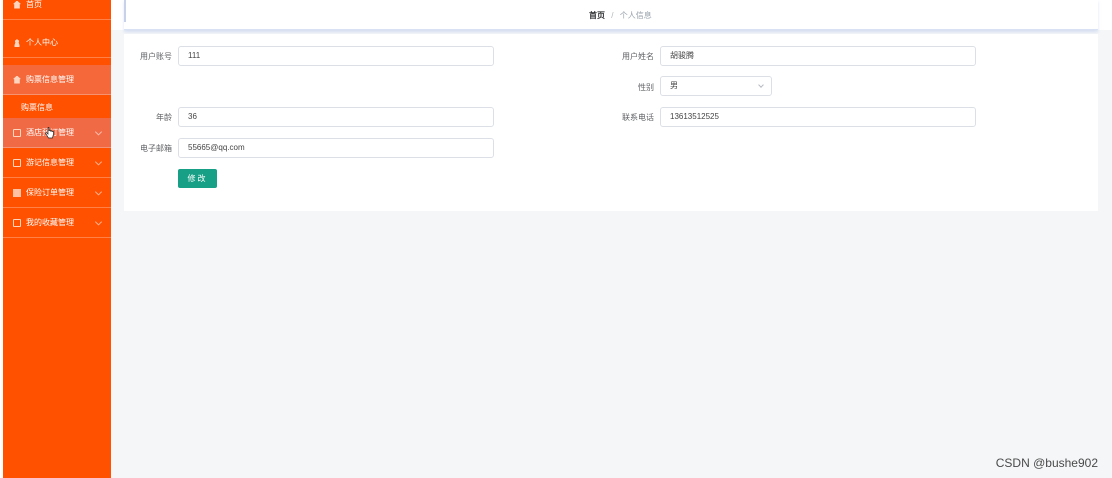  I want to click on home-icon, so click(17, 4).